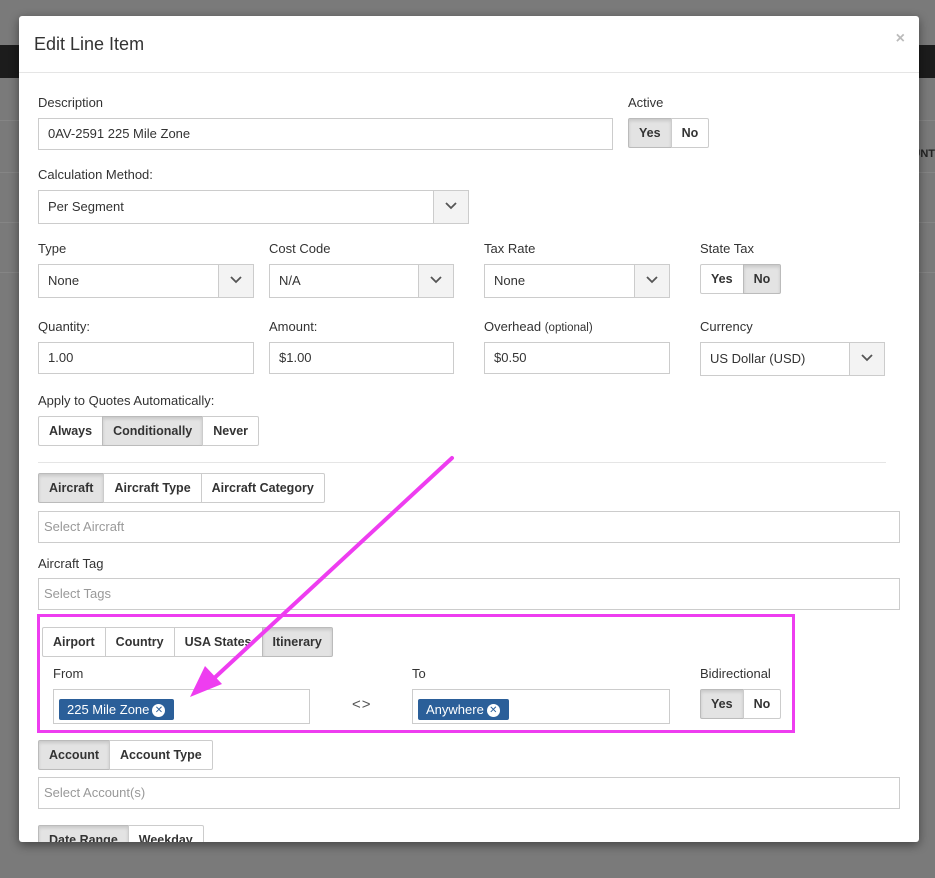 This screenshot has height=878, width=935. I want to click on account-filter-tabs: Account Account Type, so click(125, 755).